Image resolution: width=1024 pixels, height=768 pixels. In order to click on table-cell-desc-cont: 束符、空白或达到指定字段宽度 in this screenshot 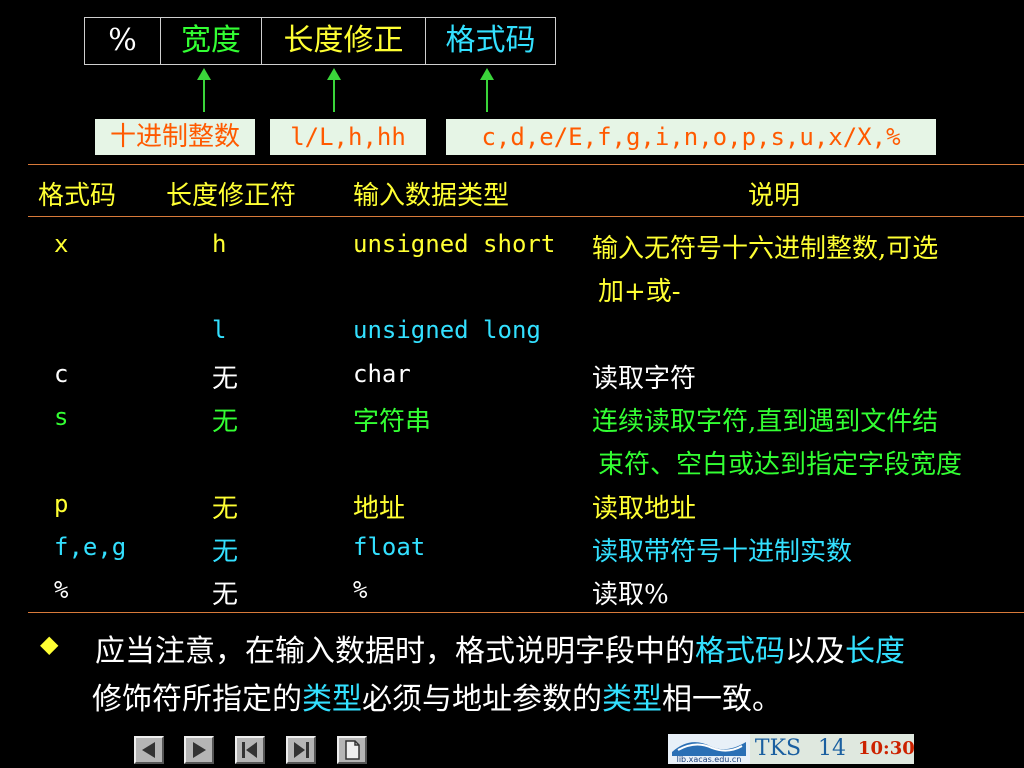, I will do `click(780, 465)`.